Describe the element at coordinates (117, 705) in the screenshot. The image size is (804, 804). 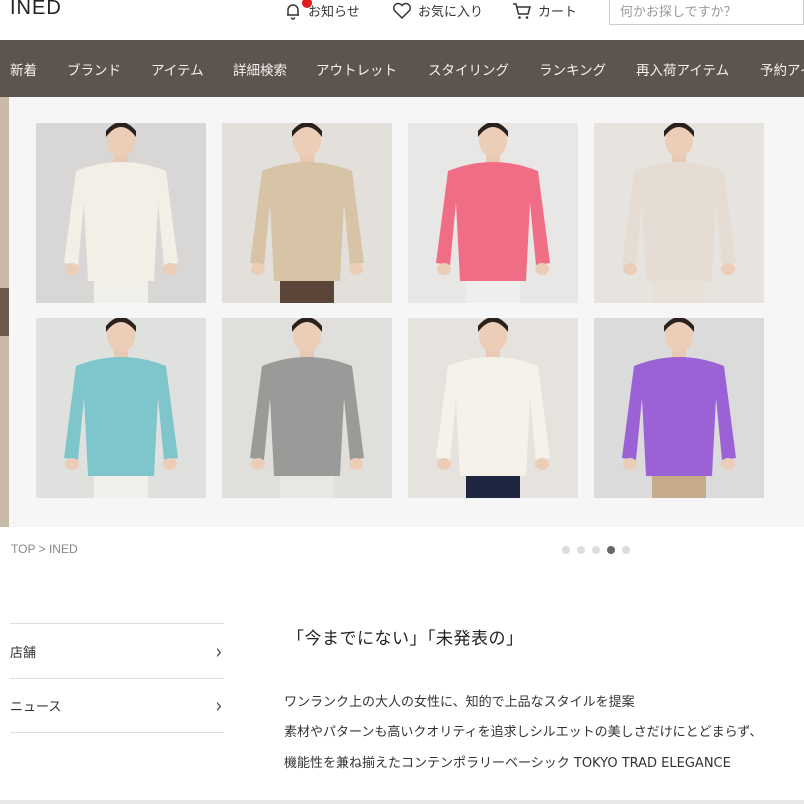
I see `side-menu-item-news: ニュース ›` at that location.